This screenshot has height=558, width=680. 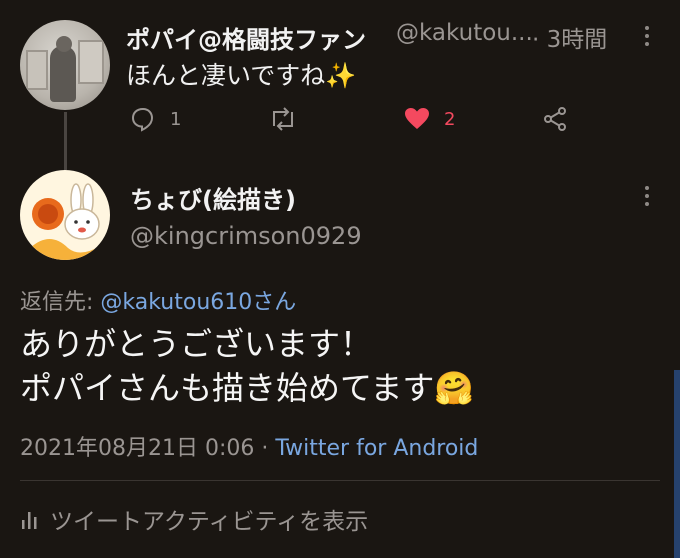 I want to click on retweet-icon, so click(x=283, y=119).